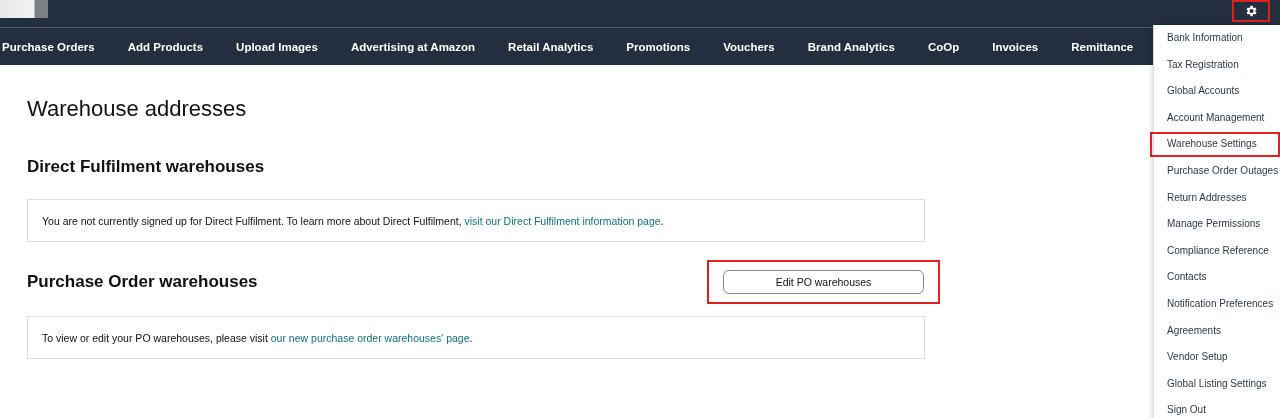 This screenshot has height=418, width=1280. I want to click on menu-item: Bank Information, so click(1217, 38).